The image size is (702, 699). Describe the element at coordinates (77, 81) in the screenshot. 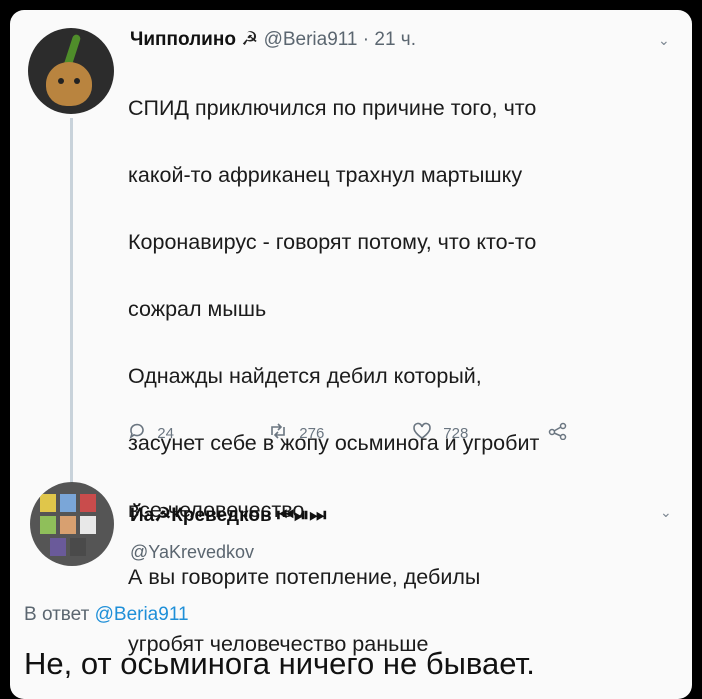

I see `avatar-eye-right` at that location.